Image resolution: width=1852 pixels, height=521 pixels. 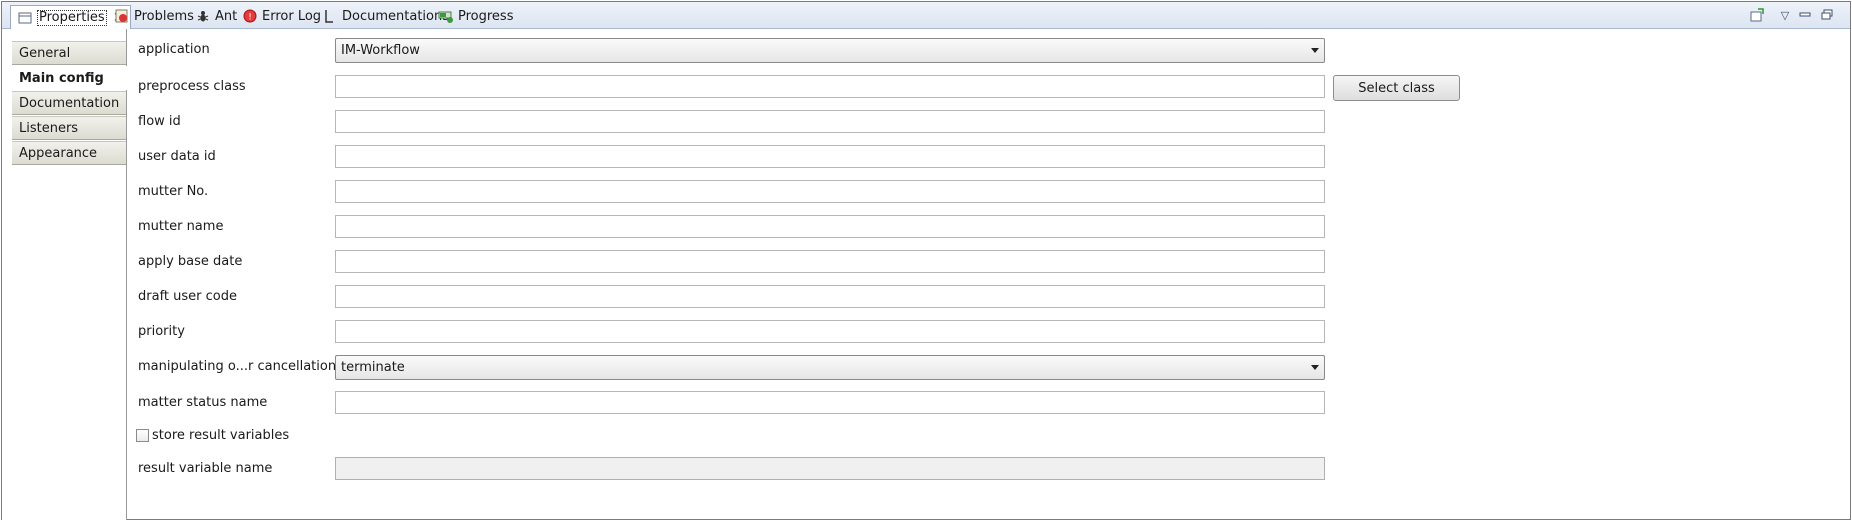 What do you see at coordinates (203, 402) in the screenshot?
I see `matter-status-name-label: matter status name` at bounding box center [203, 402].